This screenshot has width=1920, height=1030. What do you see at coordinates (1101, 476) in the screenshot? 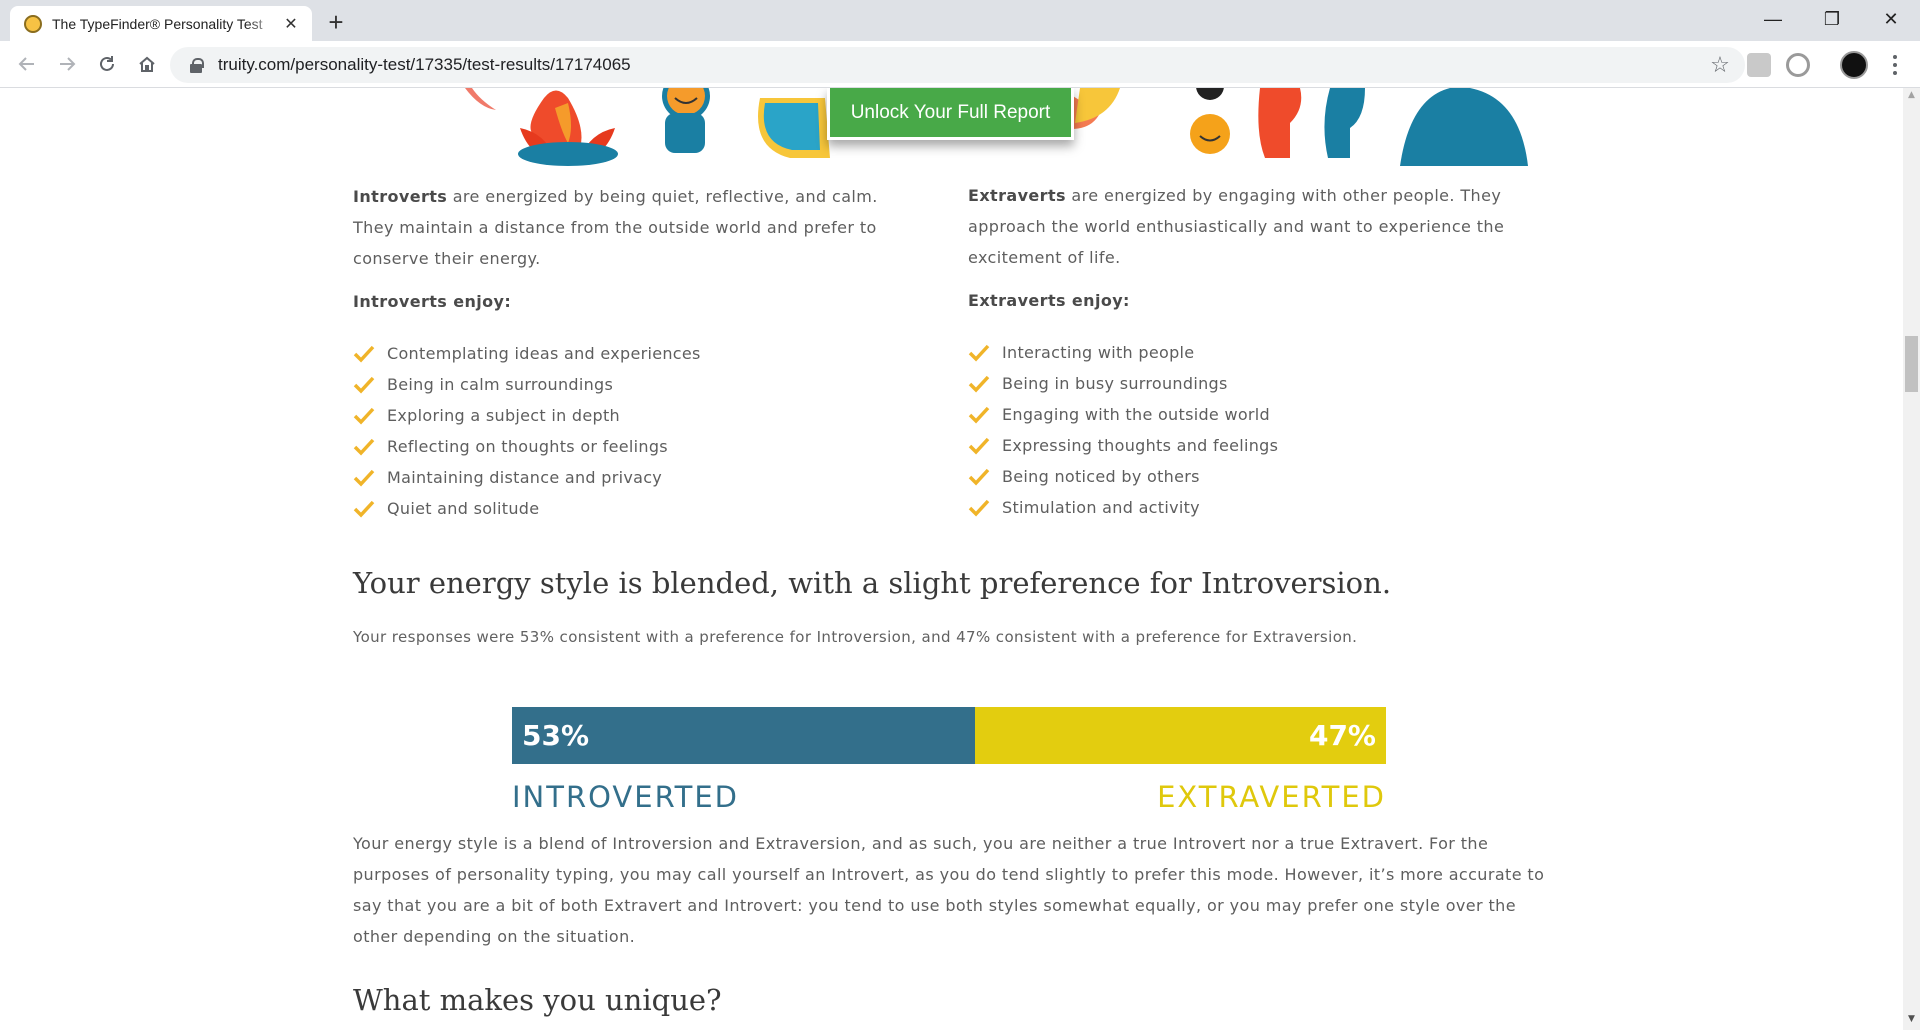
I see `enjoy-item-label: Being noticed by others` at bounding box center [1101, 476].